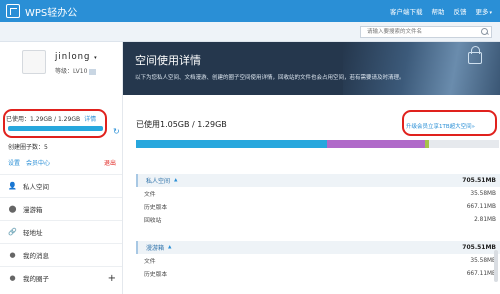 This screenshot has width=500, height=294. I want to click on sidebar-item-light-address: 🔗 轻地址, so click(61, 231).